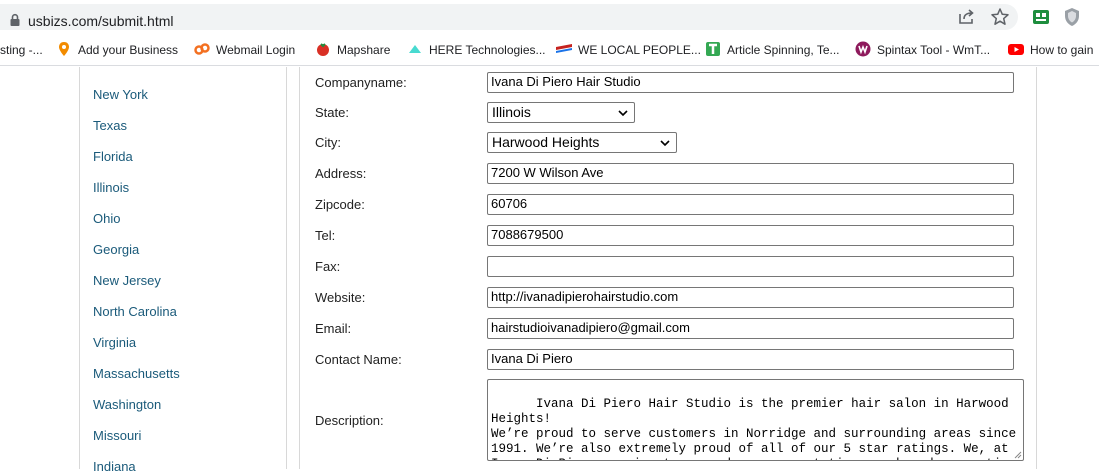 This screenshot has width=1099, height=474. I want to click on sidebar-link-florida: Florida, so click(113, 156).